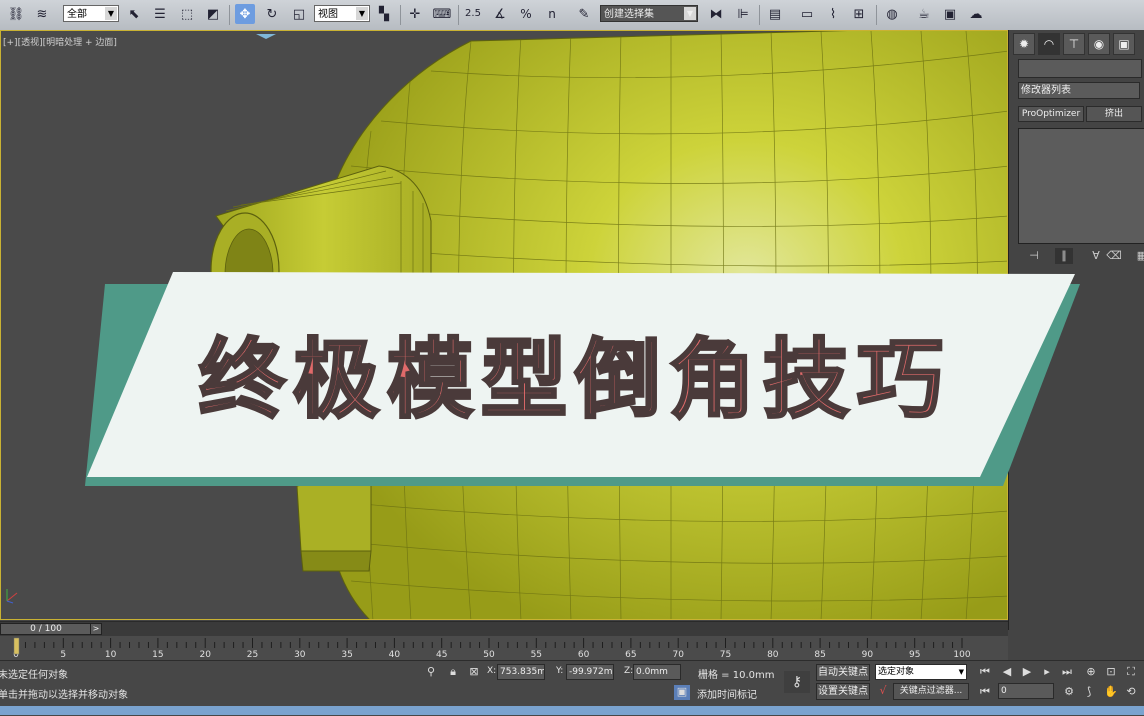  What do you see at coordinates (504, 629) in the screenshot?
I see `time-slider: 0 / 100 >` at bounding box center [504, 629].